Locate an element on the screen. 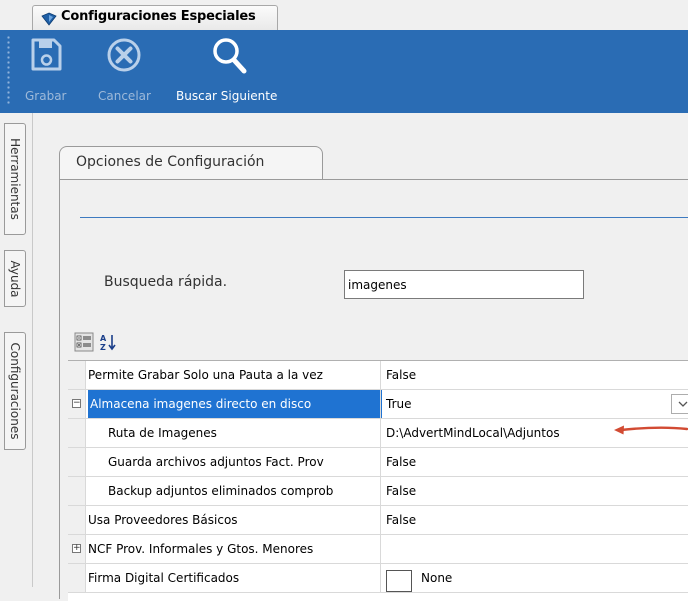  tab-configuraciones-especiales: Configuraciones Especiales is located at coordinates (155, 17).